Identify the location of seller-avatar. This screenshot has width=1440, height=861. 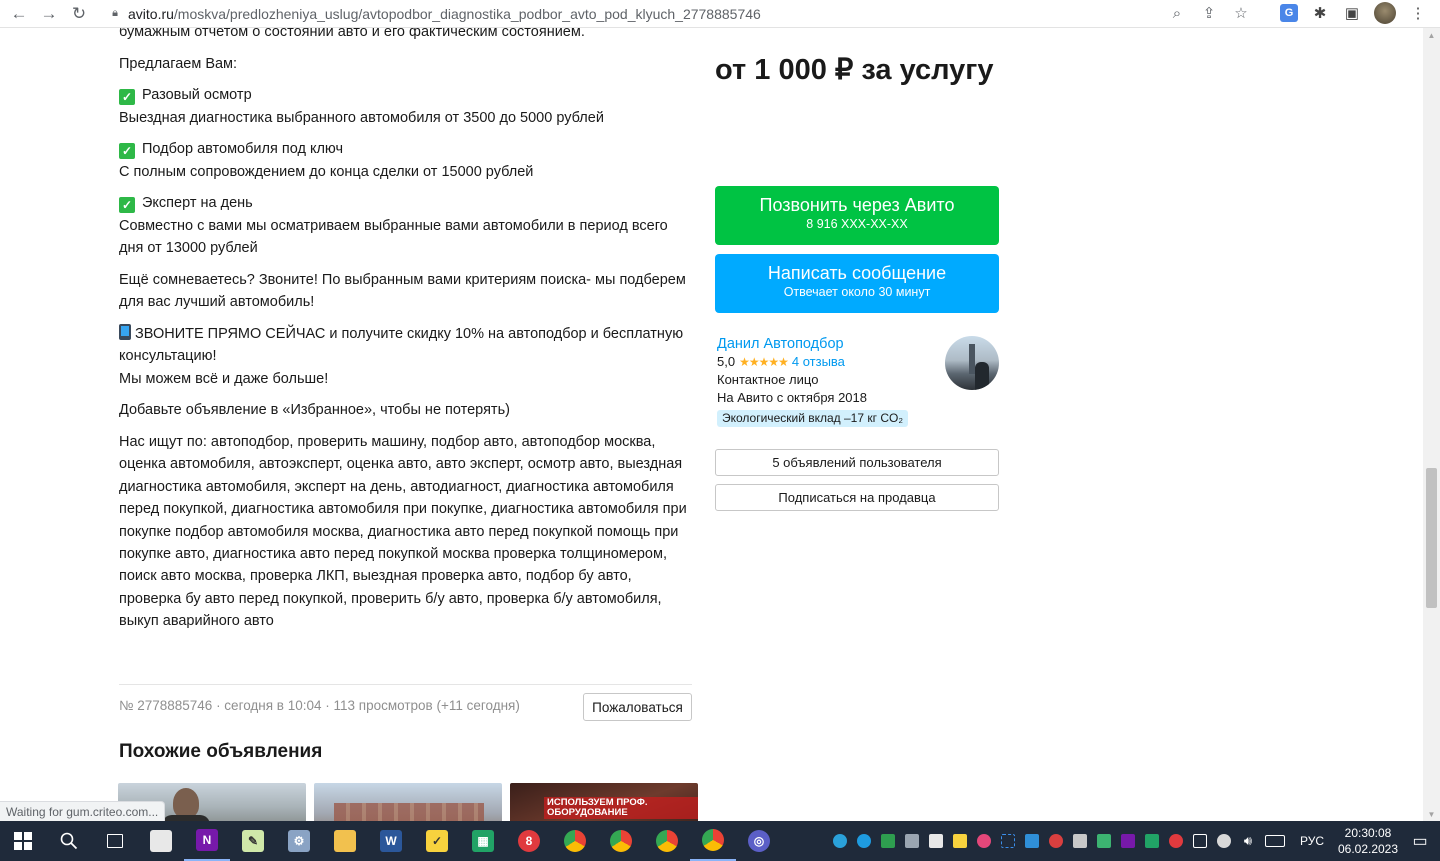
(972, 363).